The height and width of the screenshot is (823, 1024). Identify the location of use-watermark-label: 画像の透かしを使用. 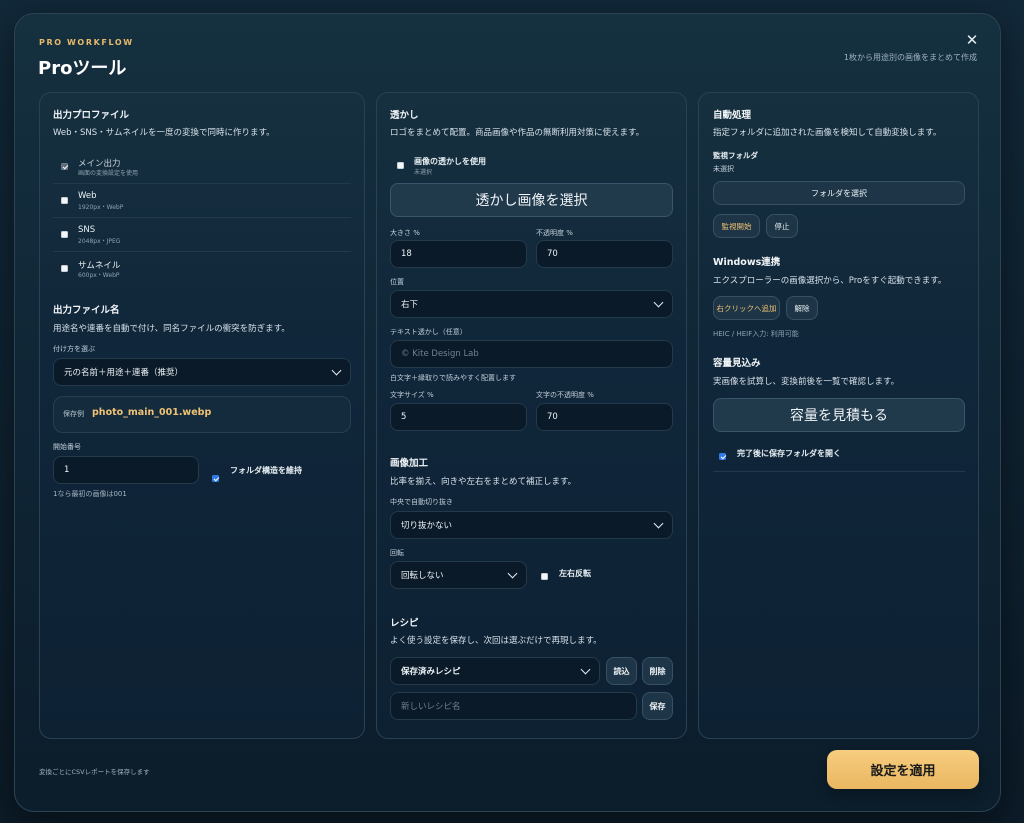
(450, 161).